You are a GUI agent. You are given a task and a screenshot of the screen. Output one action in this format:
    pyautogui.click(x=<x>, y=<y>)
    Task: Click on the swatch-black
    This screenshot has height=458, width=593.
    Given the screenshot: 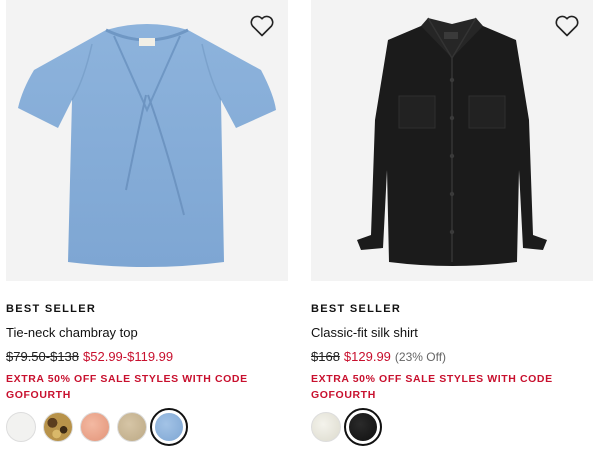 What is the action you would take?
    pyautogui.click(x=363, y=427)
    